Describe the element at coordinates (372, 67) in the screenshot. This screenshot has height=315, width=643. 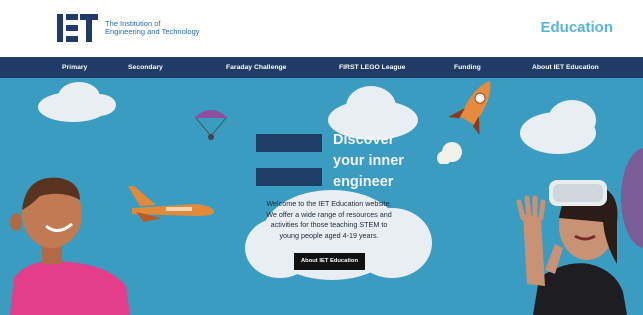
I see `nav-item-first-lego-league: FIRST LEGO League` at that location.